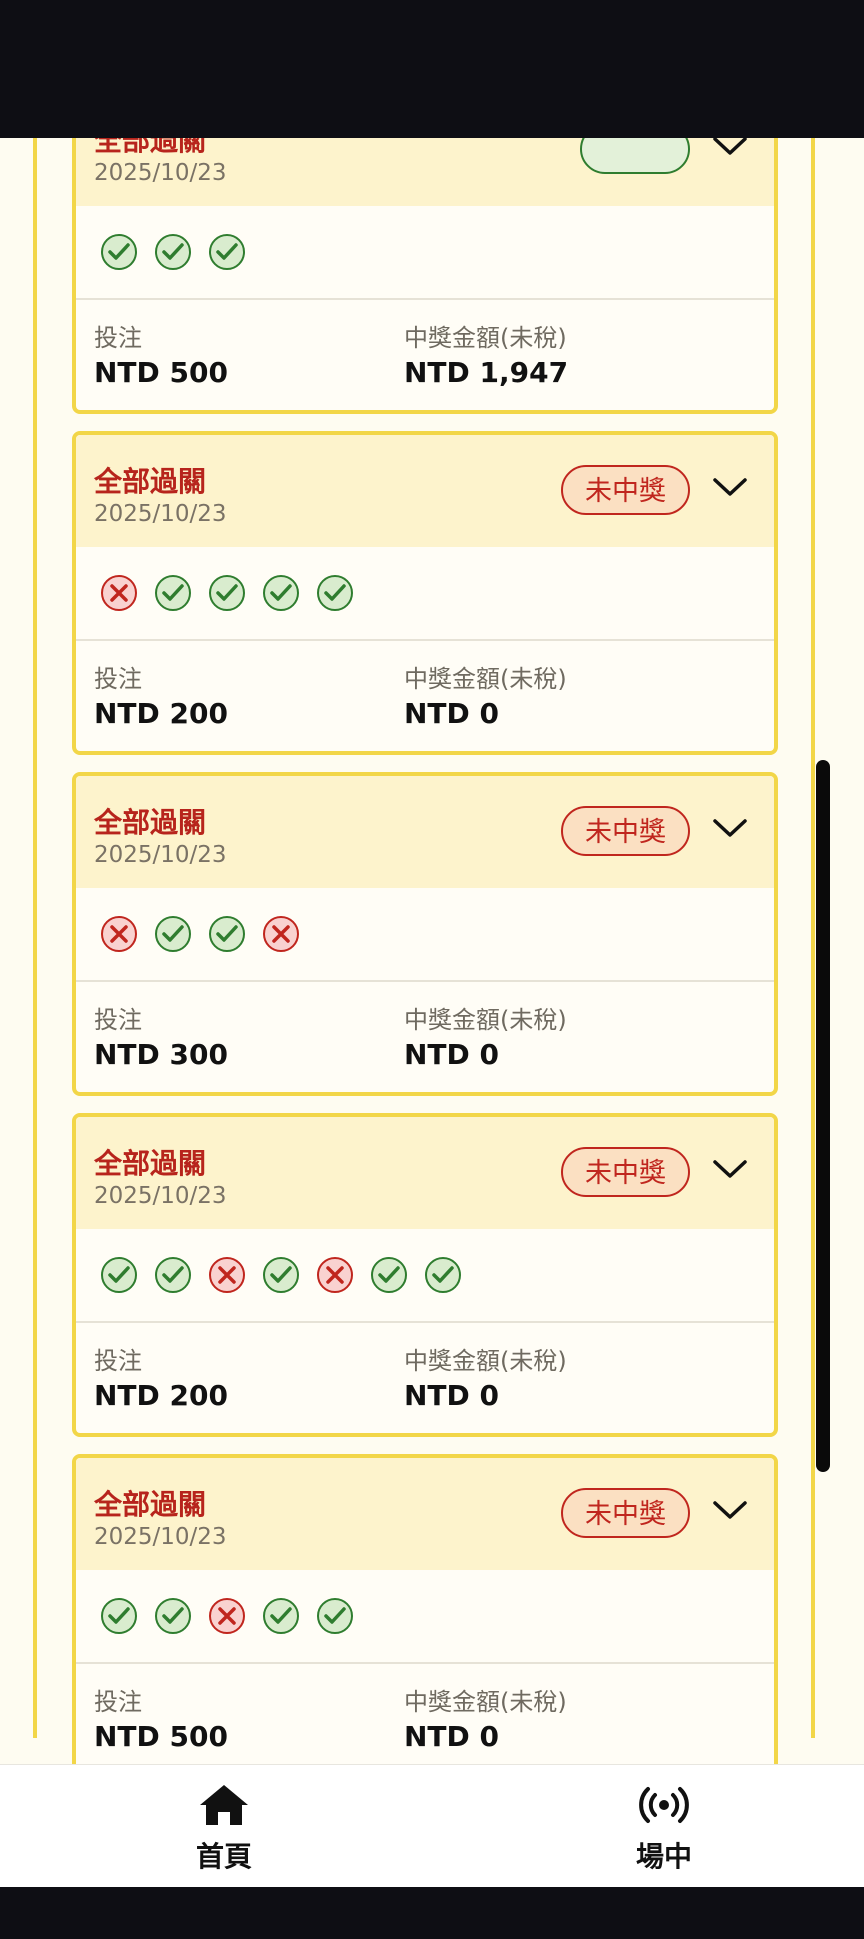  I want to click on left-rail, so click(35, 938).